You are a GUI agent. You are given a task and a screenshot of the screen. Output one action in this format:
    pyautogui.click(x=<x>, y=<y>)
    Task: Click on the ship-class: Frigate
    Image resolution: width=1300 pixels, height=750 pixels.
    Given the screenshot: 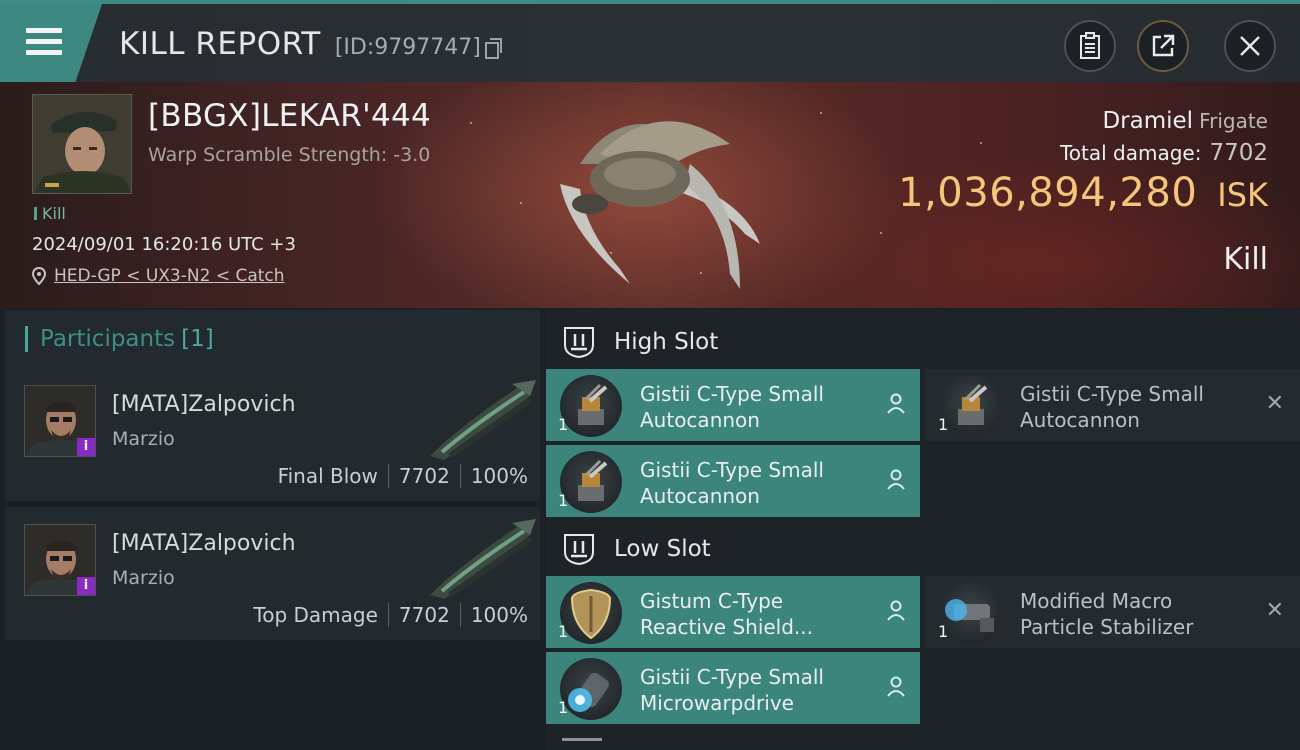 What is the action you would take?
    pyautogui.click(x=1233, y=121)
    